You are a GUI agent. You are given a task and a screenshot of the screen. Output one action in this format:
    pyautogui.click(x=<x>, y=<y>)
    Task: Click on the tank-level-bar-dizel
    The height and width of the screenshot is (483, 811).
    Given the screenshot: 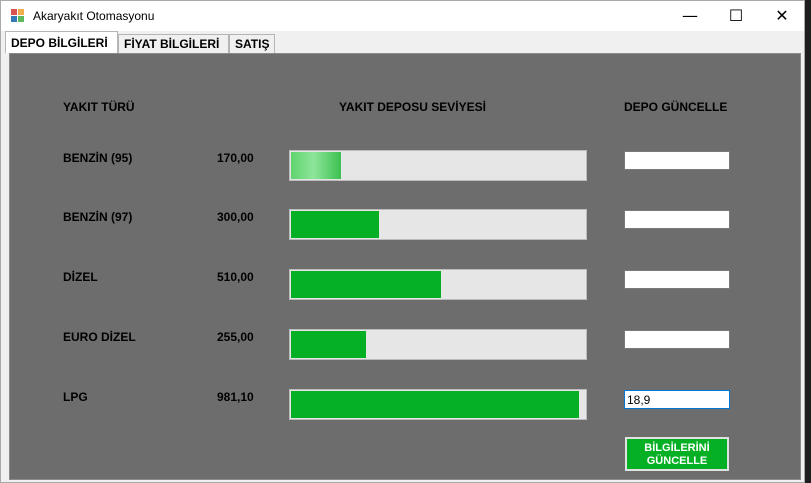 What is the action you would take?
    pyautogui.click(x=438, y=284)
    